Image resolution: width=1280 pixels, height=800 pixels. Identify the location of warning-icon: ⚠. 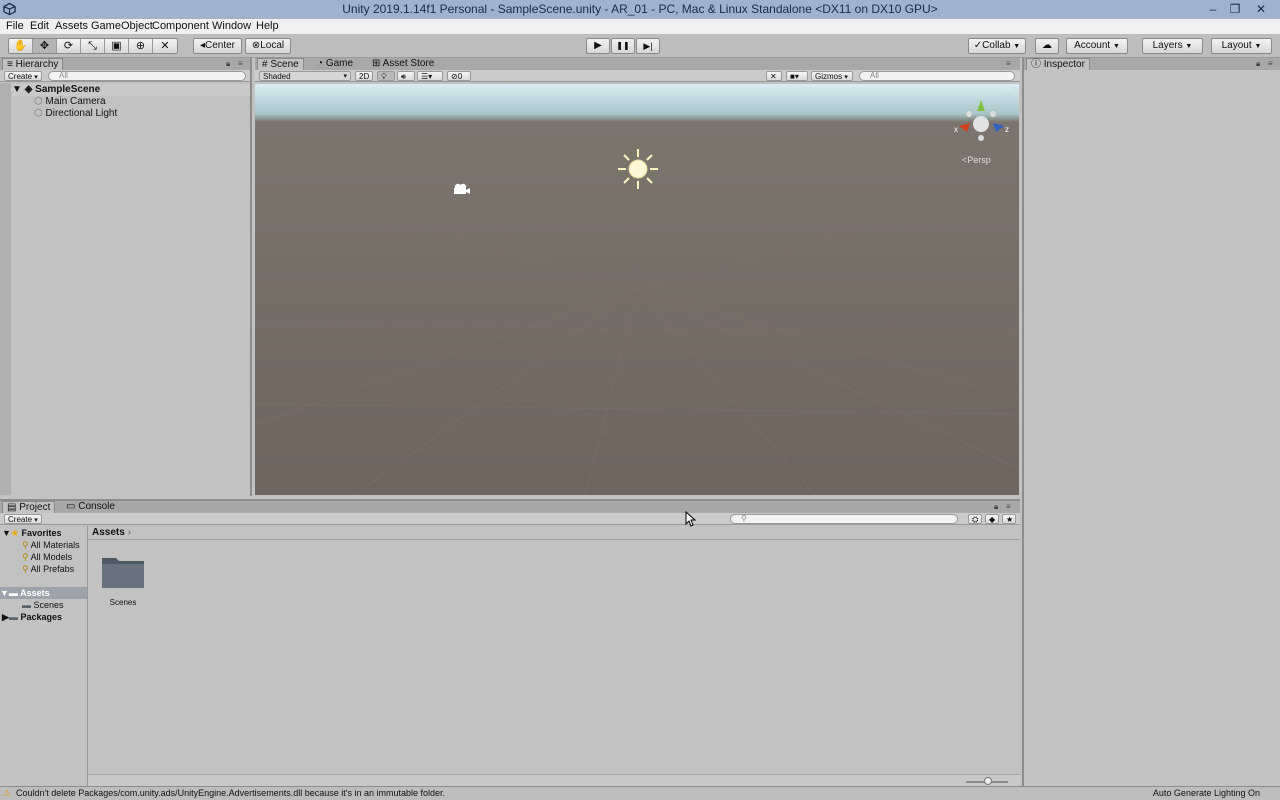
(7, 793).